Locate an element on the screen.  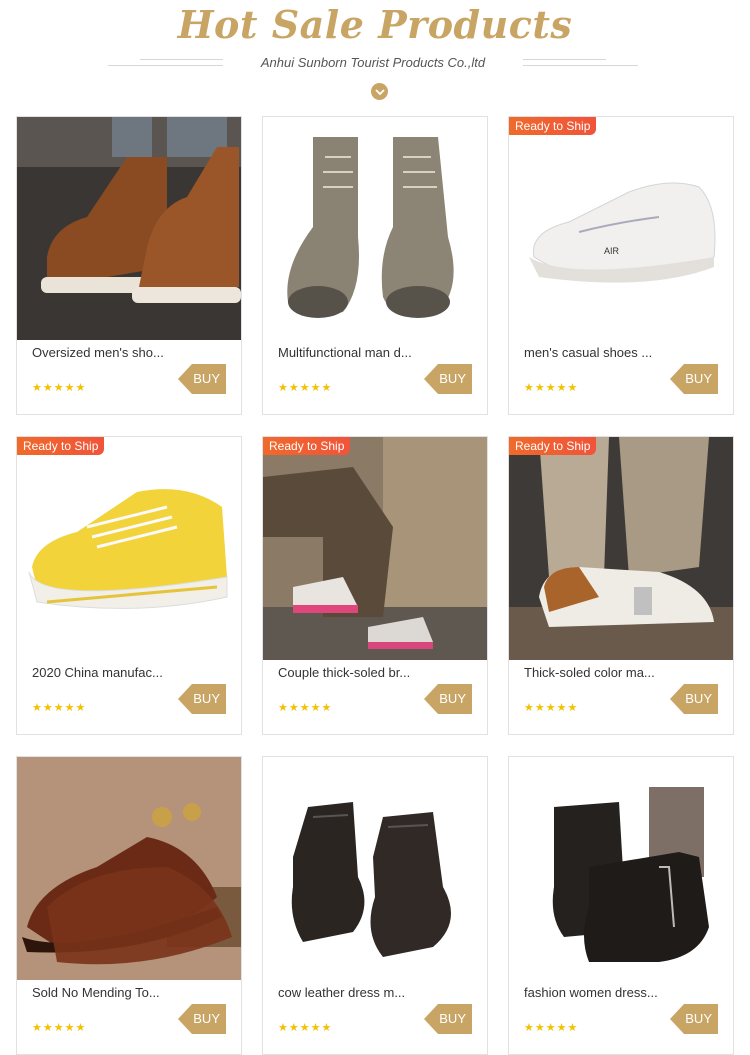
company-subtitle: Anhui Sunborn Tourist Products Co.,ltd is located at coordinates (373, 63).